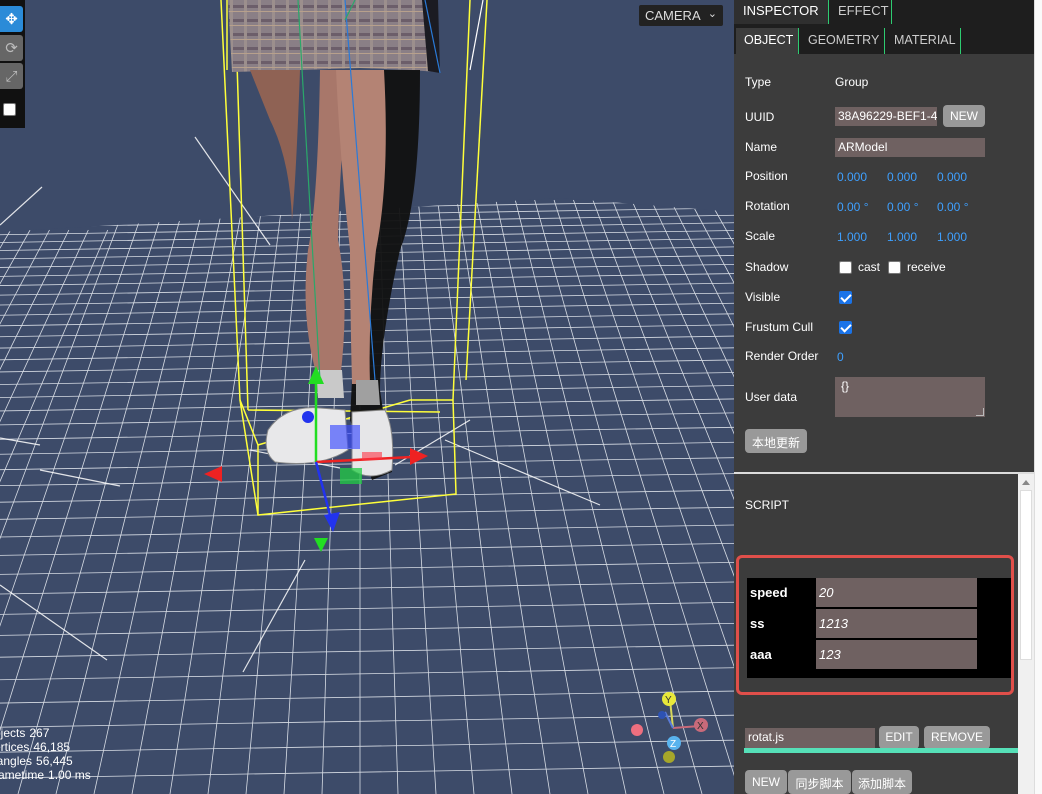 This screenshot has width=1042, height=794. I want to click on frustum-cull-checkbox, so click(845, 327).